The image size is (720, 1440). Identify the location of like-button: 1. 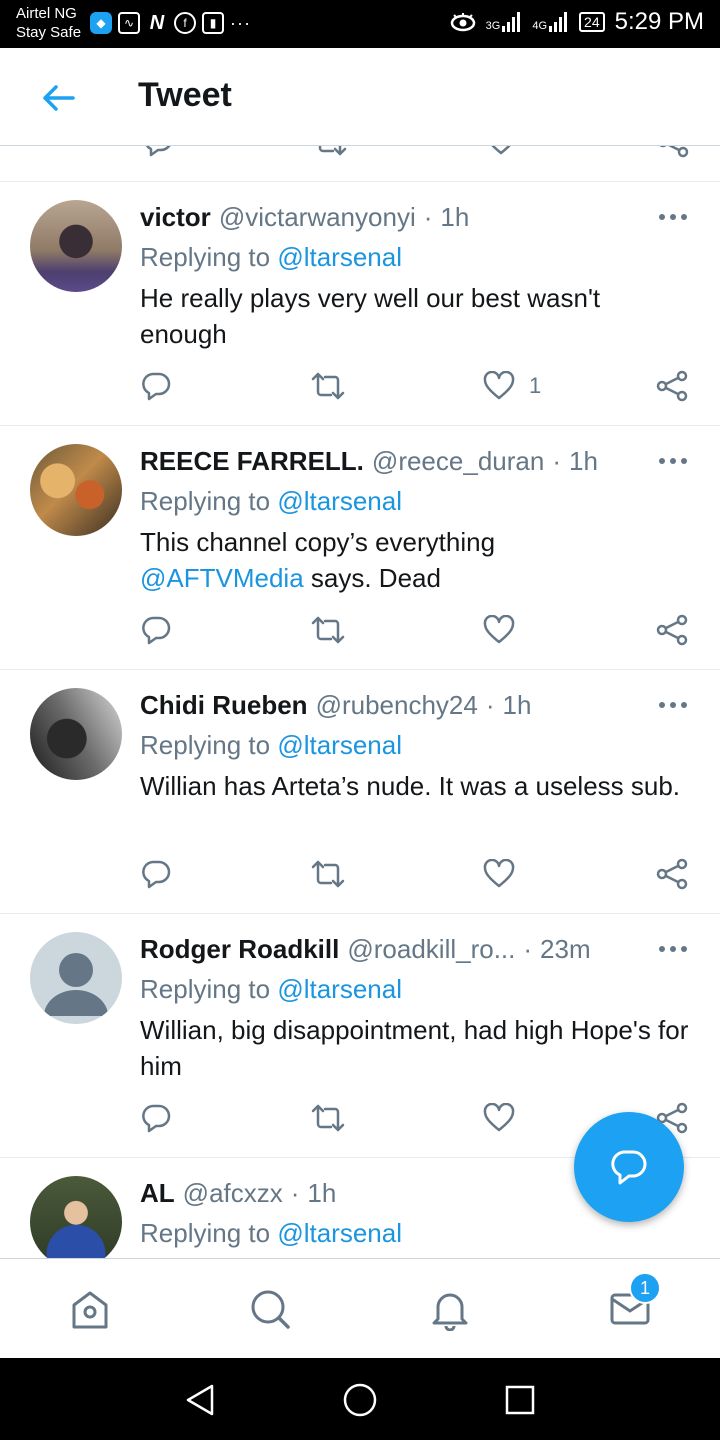
(512, 386).